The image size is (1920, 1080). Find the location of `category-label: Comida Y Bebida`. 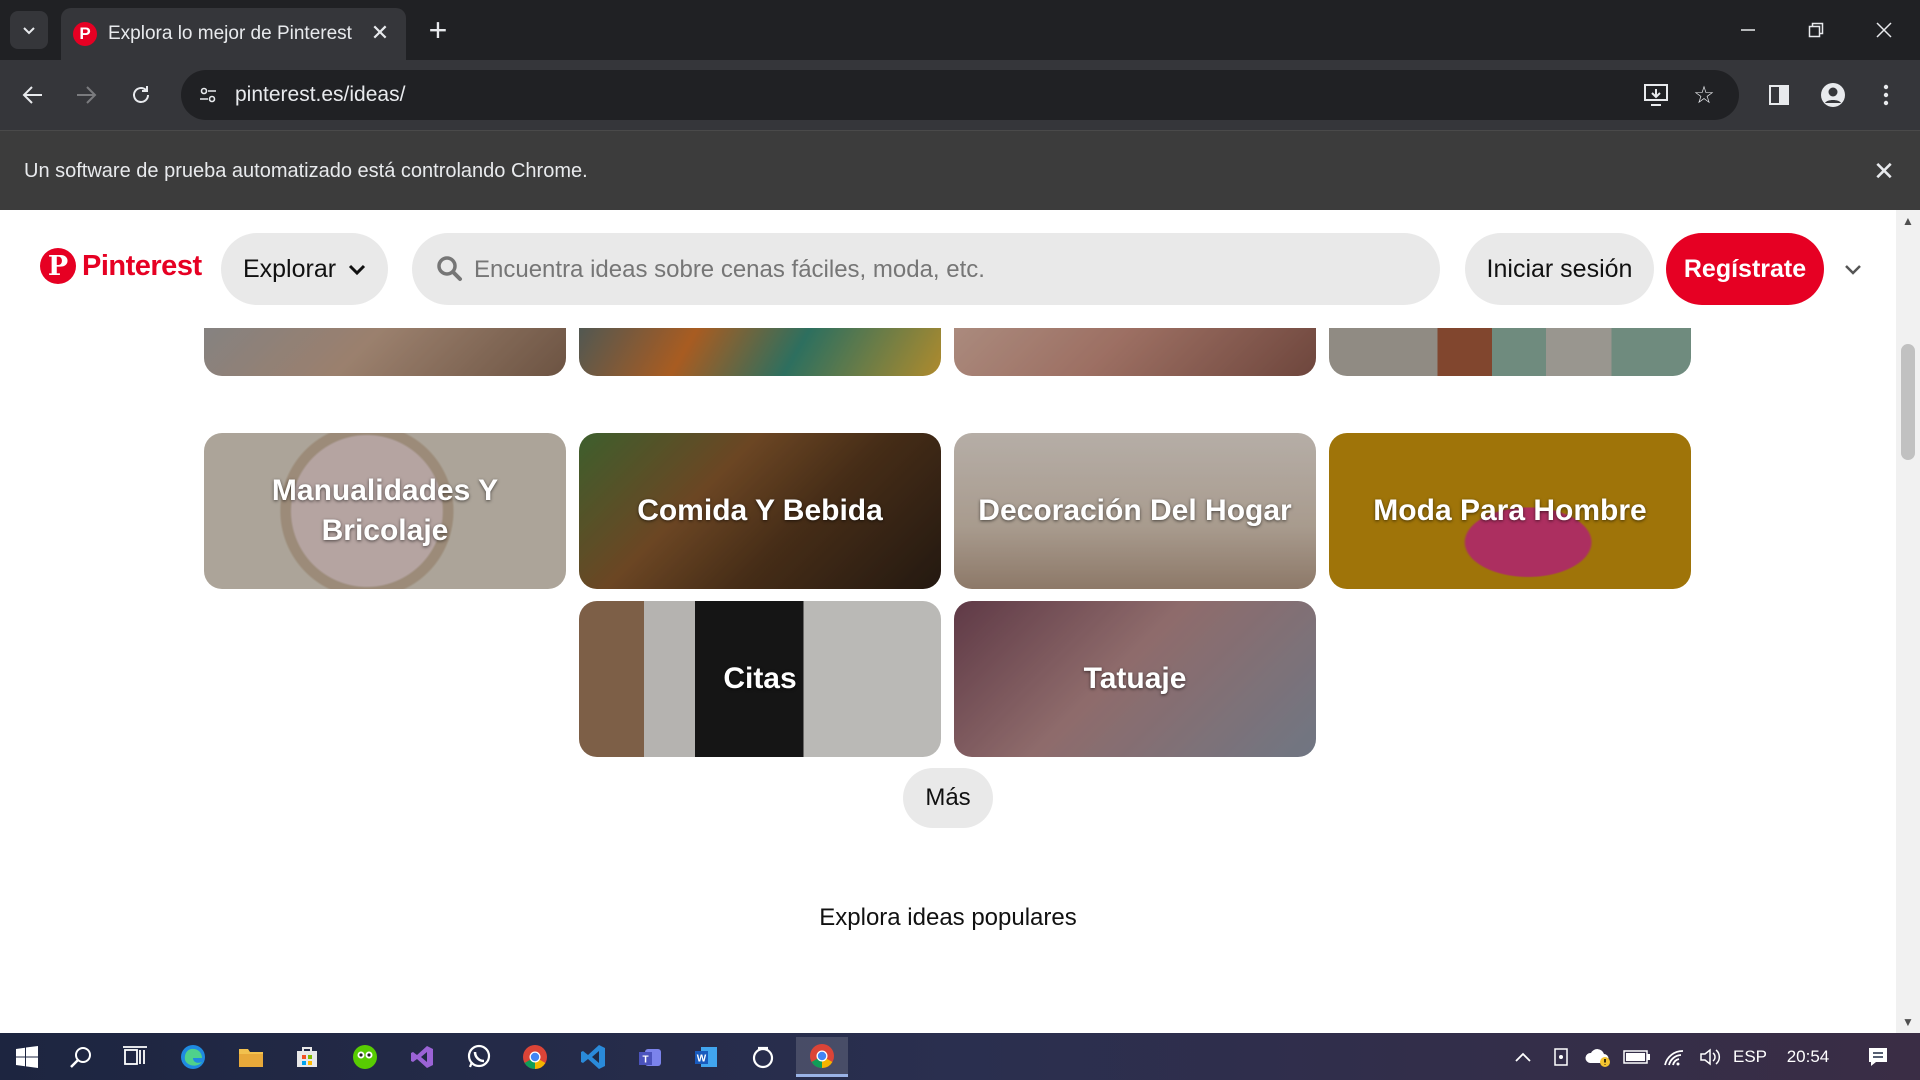

category-label: Comida Y Bebida is located at coordinates (760, 510).